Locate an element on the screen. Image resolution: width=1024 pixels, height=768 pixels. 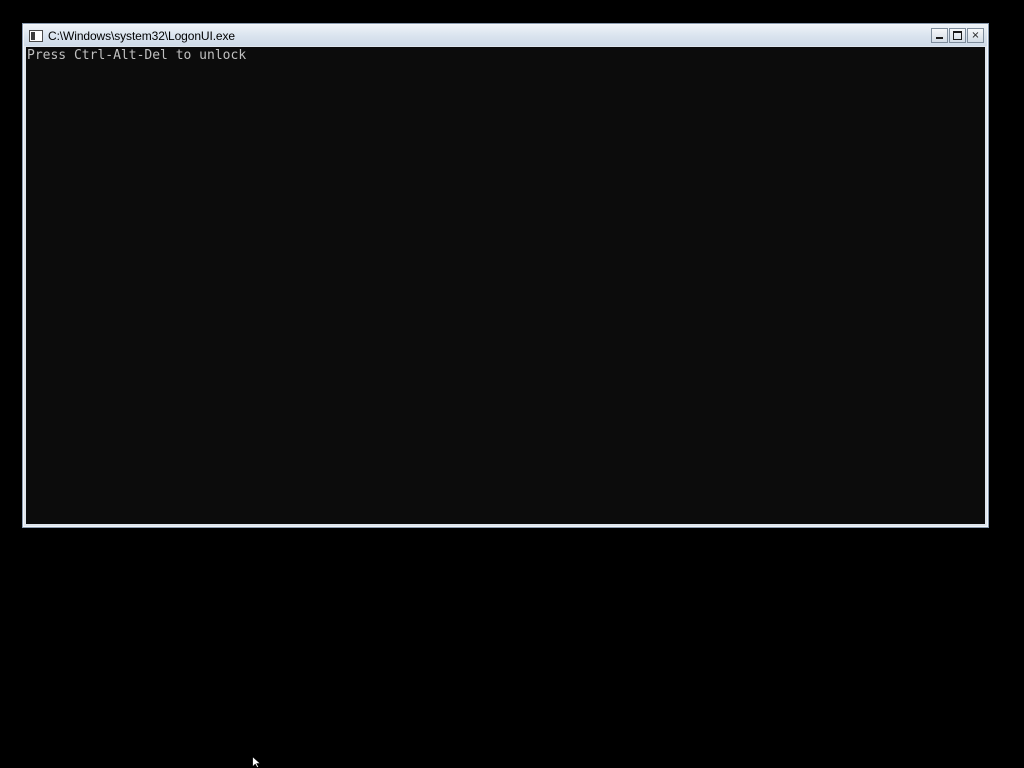
minimize-button is located at coordinates (939, 35).